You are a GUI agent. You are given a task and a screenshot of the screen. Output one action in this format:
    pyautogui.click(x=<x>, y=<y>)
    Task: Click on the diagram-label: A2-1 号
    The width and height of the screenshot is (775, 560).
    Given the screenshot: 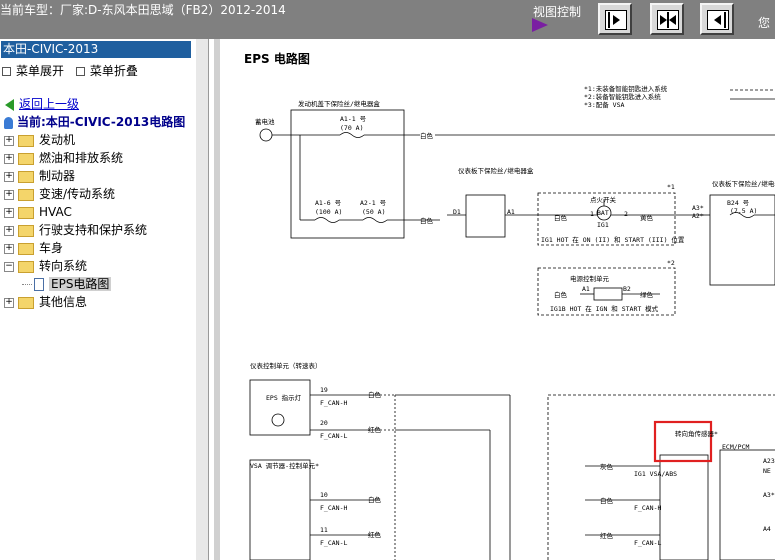 What is the action you would take?
    pyautogui.click(x=373, y=203)
    